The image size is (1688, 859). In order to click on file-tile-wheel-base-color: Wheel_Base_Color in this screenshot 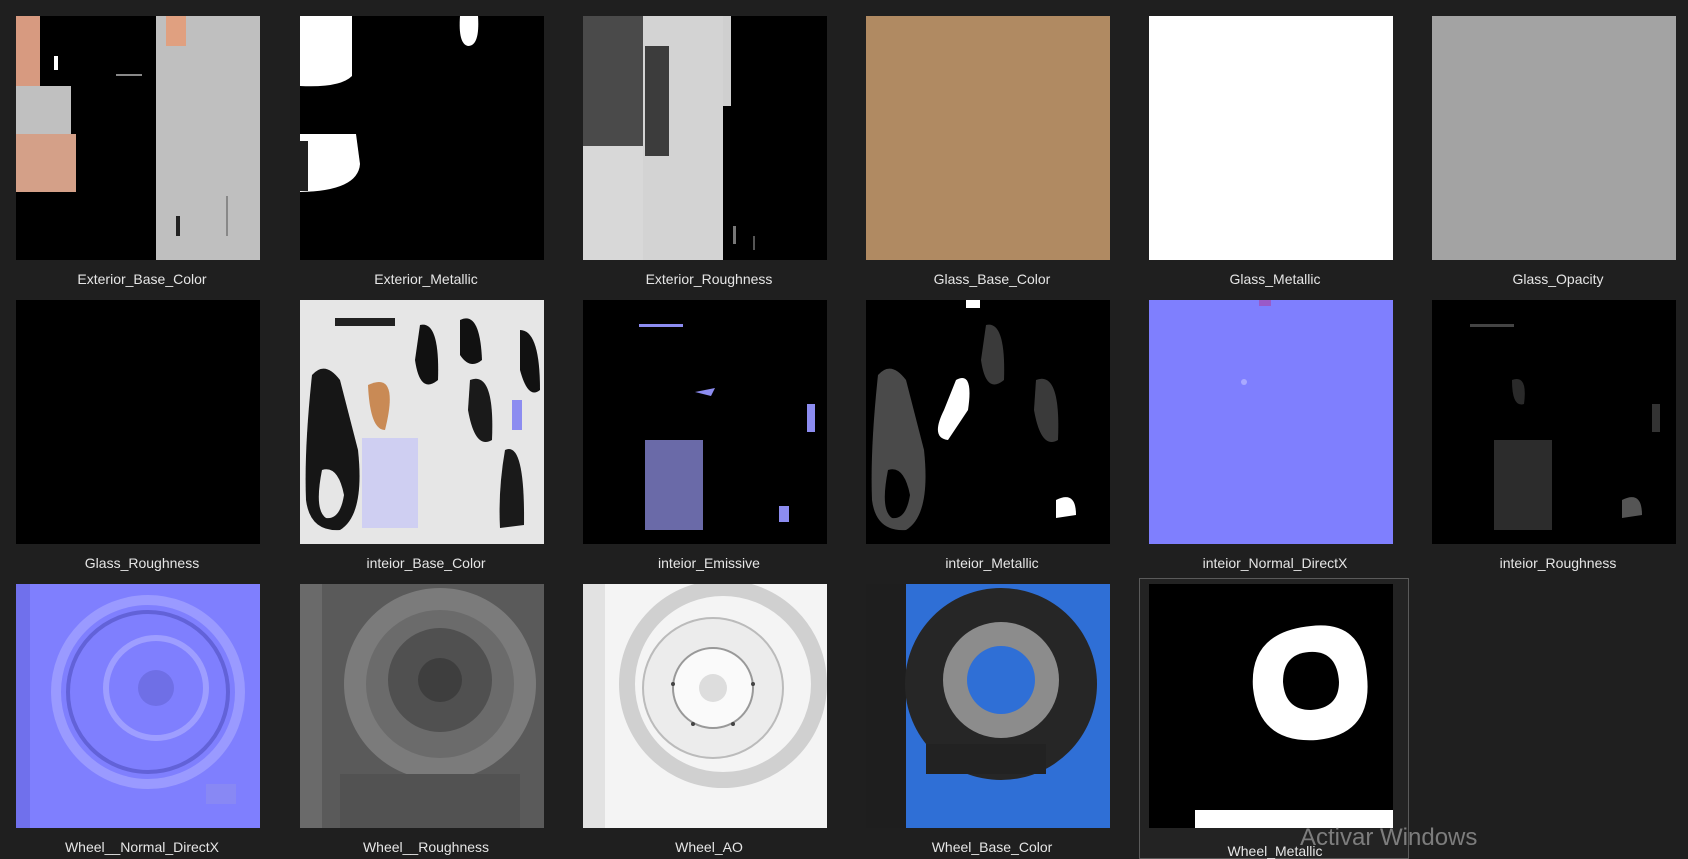, I will do `click(980, 711)`.